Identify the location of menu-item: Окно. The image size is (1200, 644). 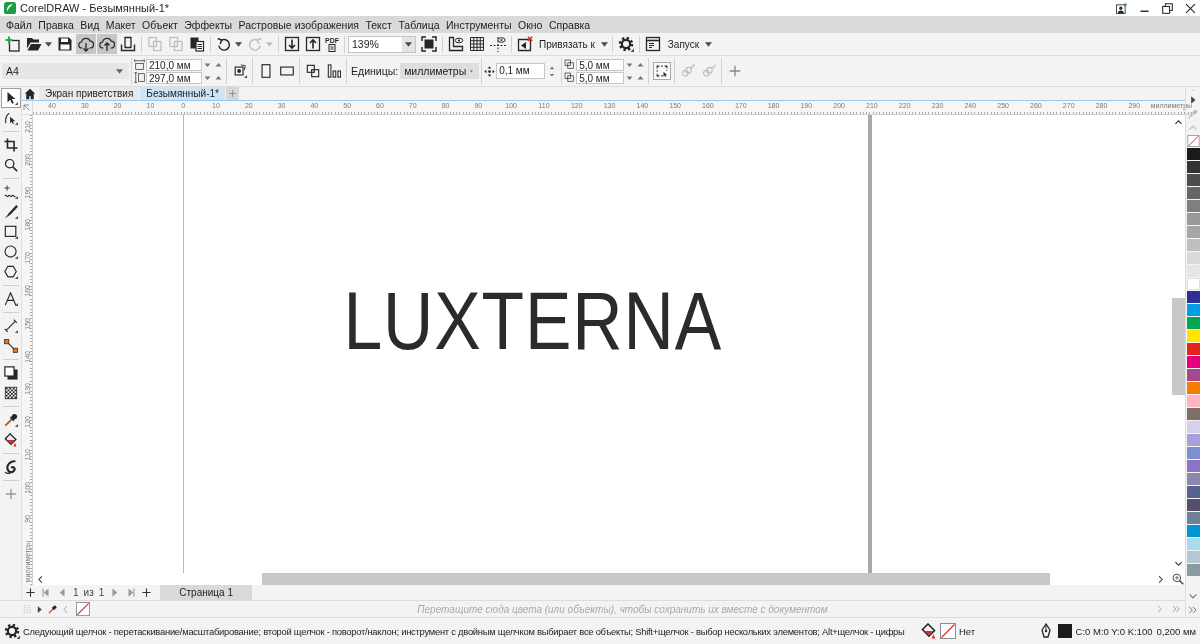
(530, 24).